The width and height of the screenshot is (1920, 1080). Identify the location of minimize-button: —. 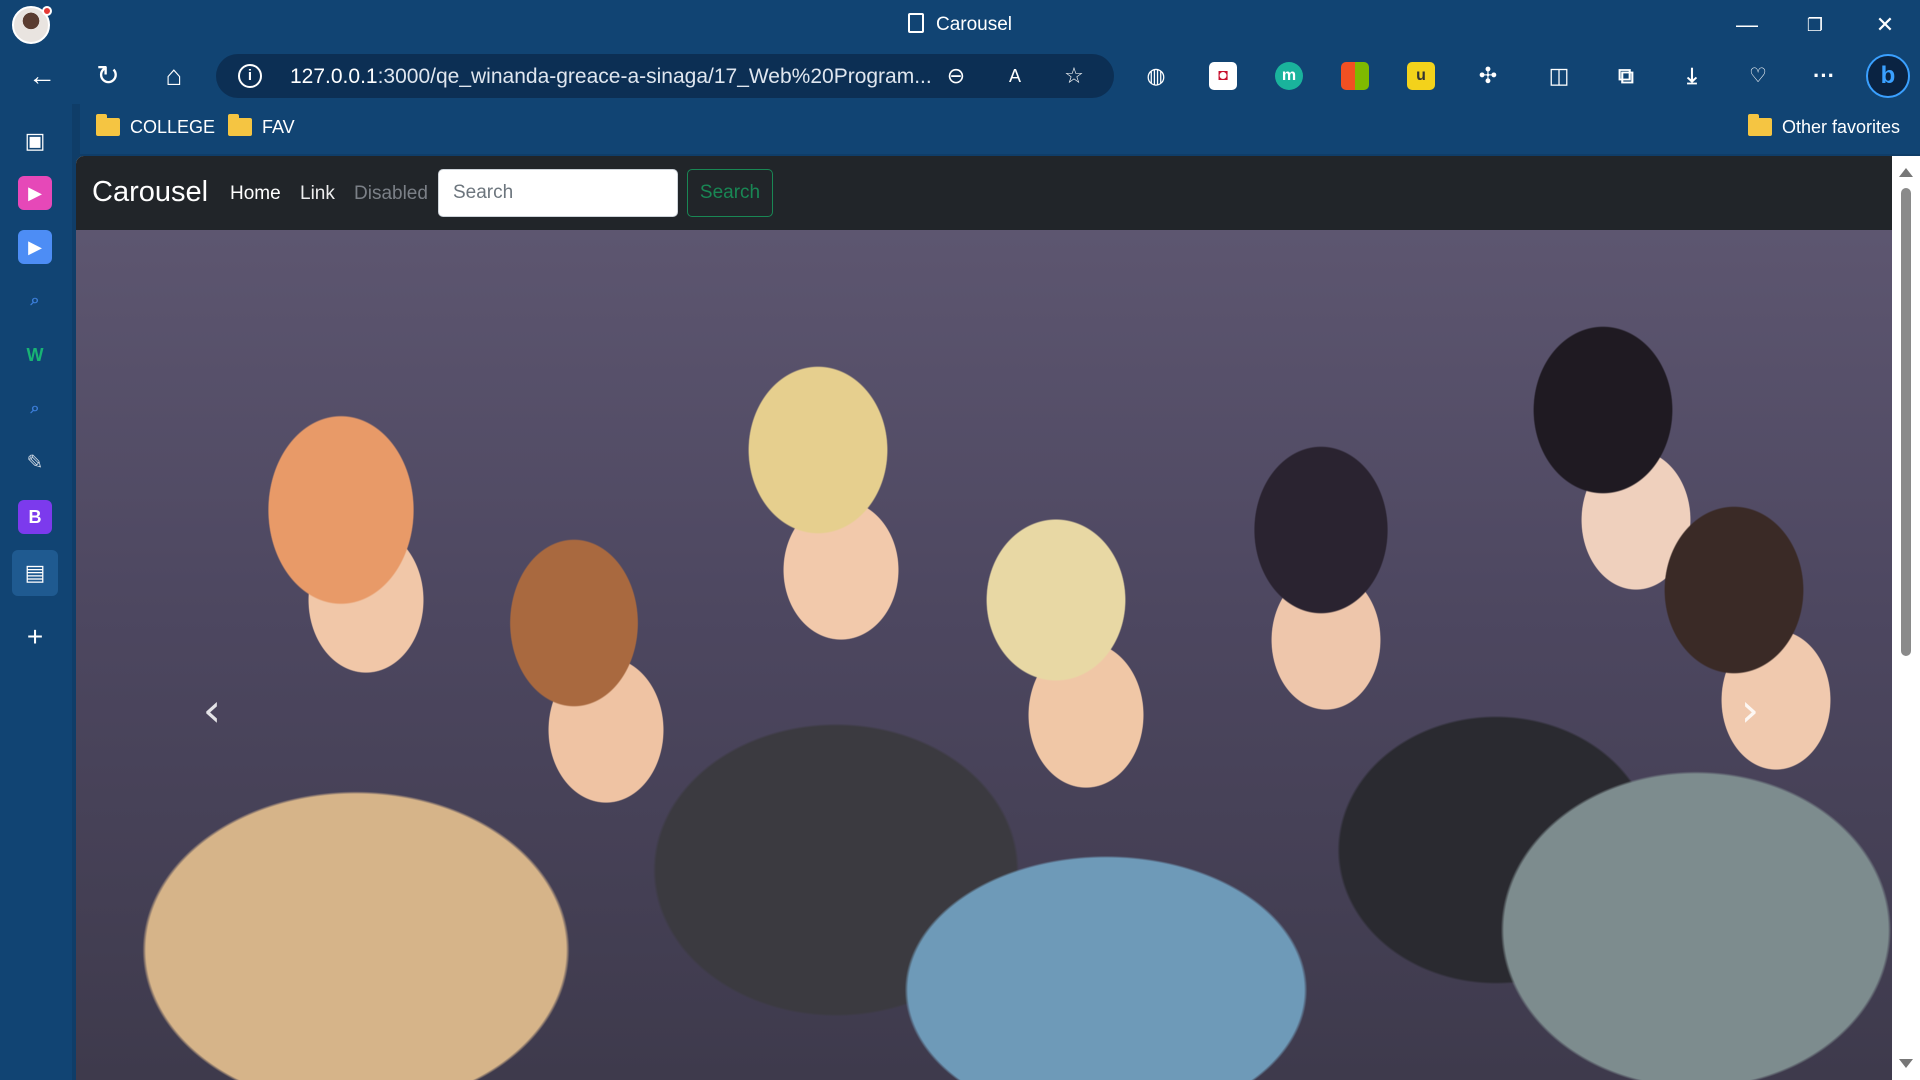
(1747, 25).